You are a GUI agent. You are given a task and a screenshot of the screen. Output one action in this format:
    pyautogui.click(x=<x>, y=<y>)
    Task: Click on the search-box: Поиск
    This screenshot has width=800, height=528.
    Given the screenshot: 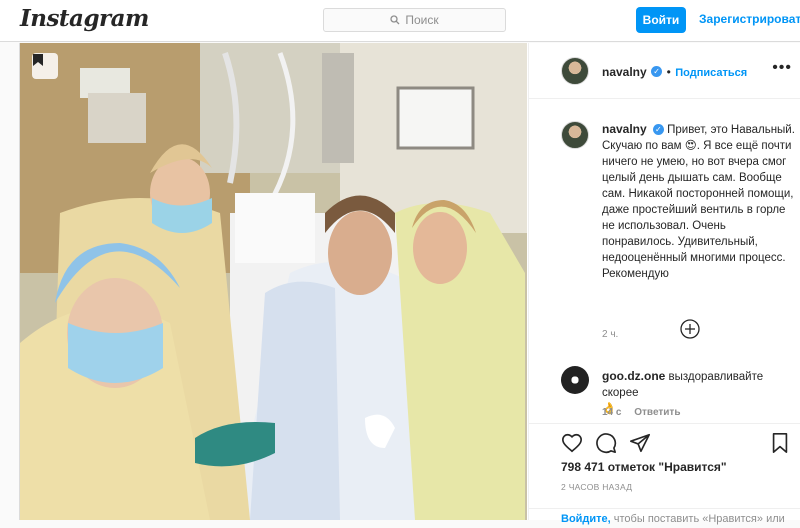 What is the action you would take?
    pyautogui.click(x=414, y=20)
    